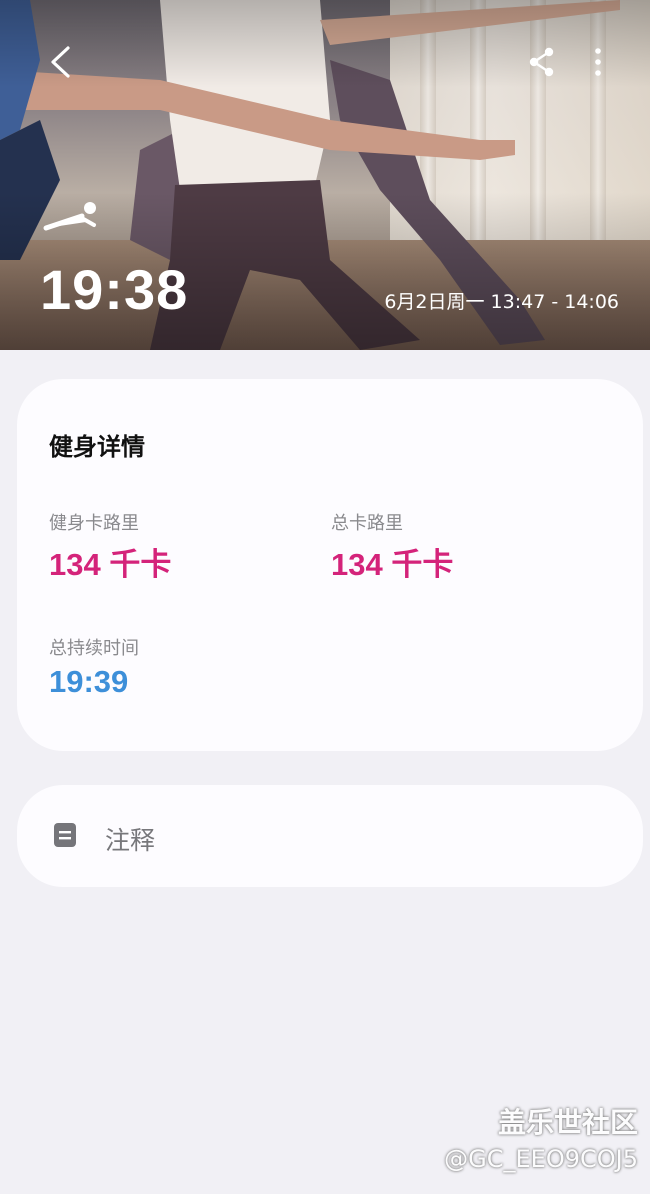  What do you see at coordinates (89, 681) in the screenshot?
I see `total-duration-value: 19:39` at bounding box center [89, 681].